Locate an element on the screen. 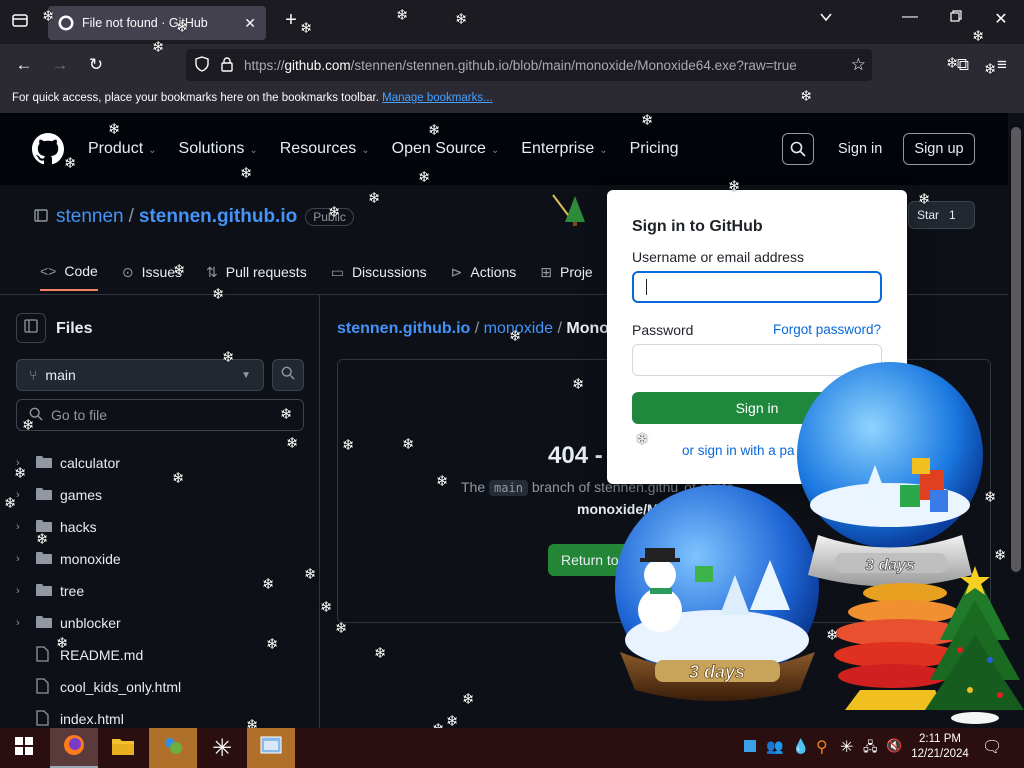 The width and height of the screenshot is (1024, 768). taskbar-clock: 2:11 PM 12/21/2024 is located at coordinates (940, 747).